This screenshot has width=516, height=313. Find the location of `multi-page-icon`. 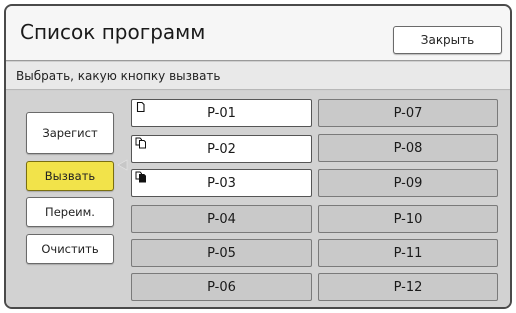

multi-page-icon is located at coordinates (140, 143).